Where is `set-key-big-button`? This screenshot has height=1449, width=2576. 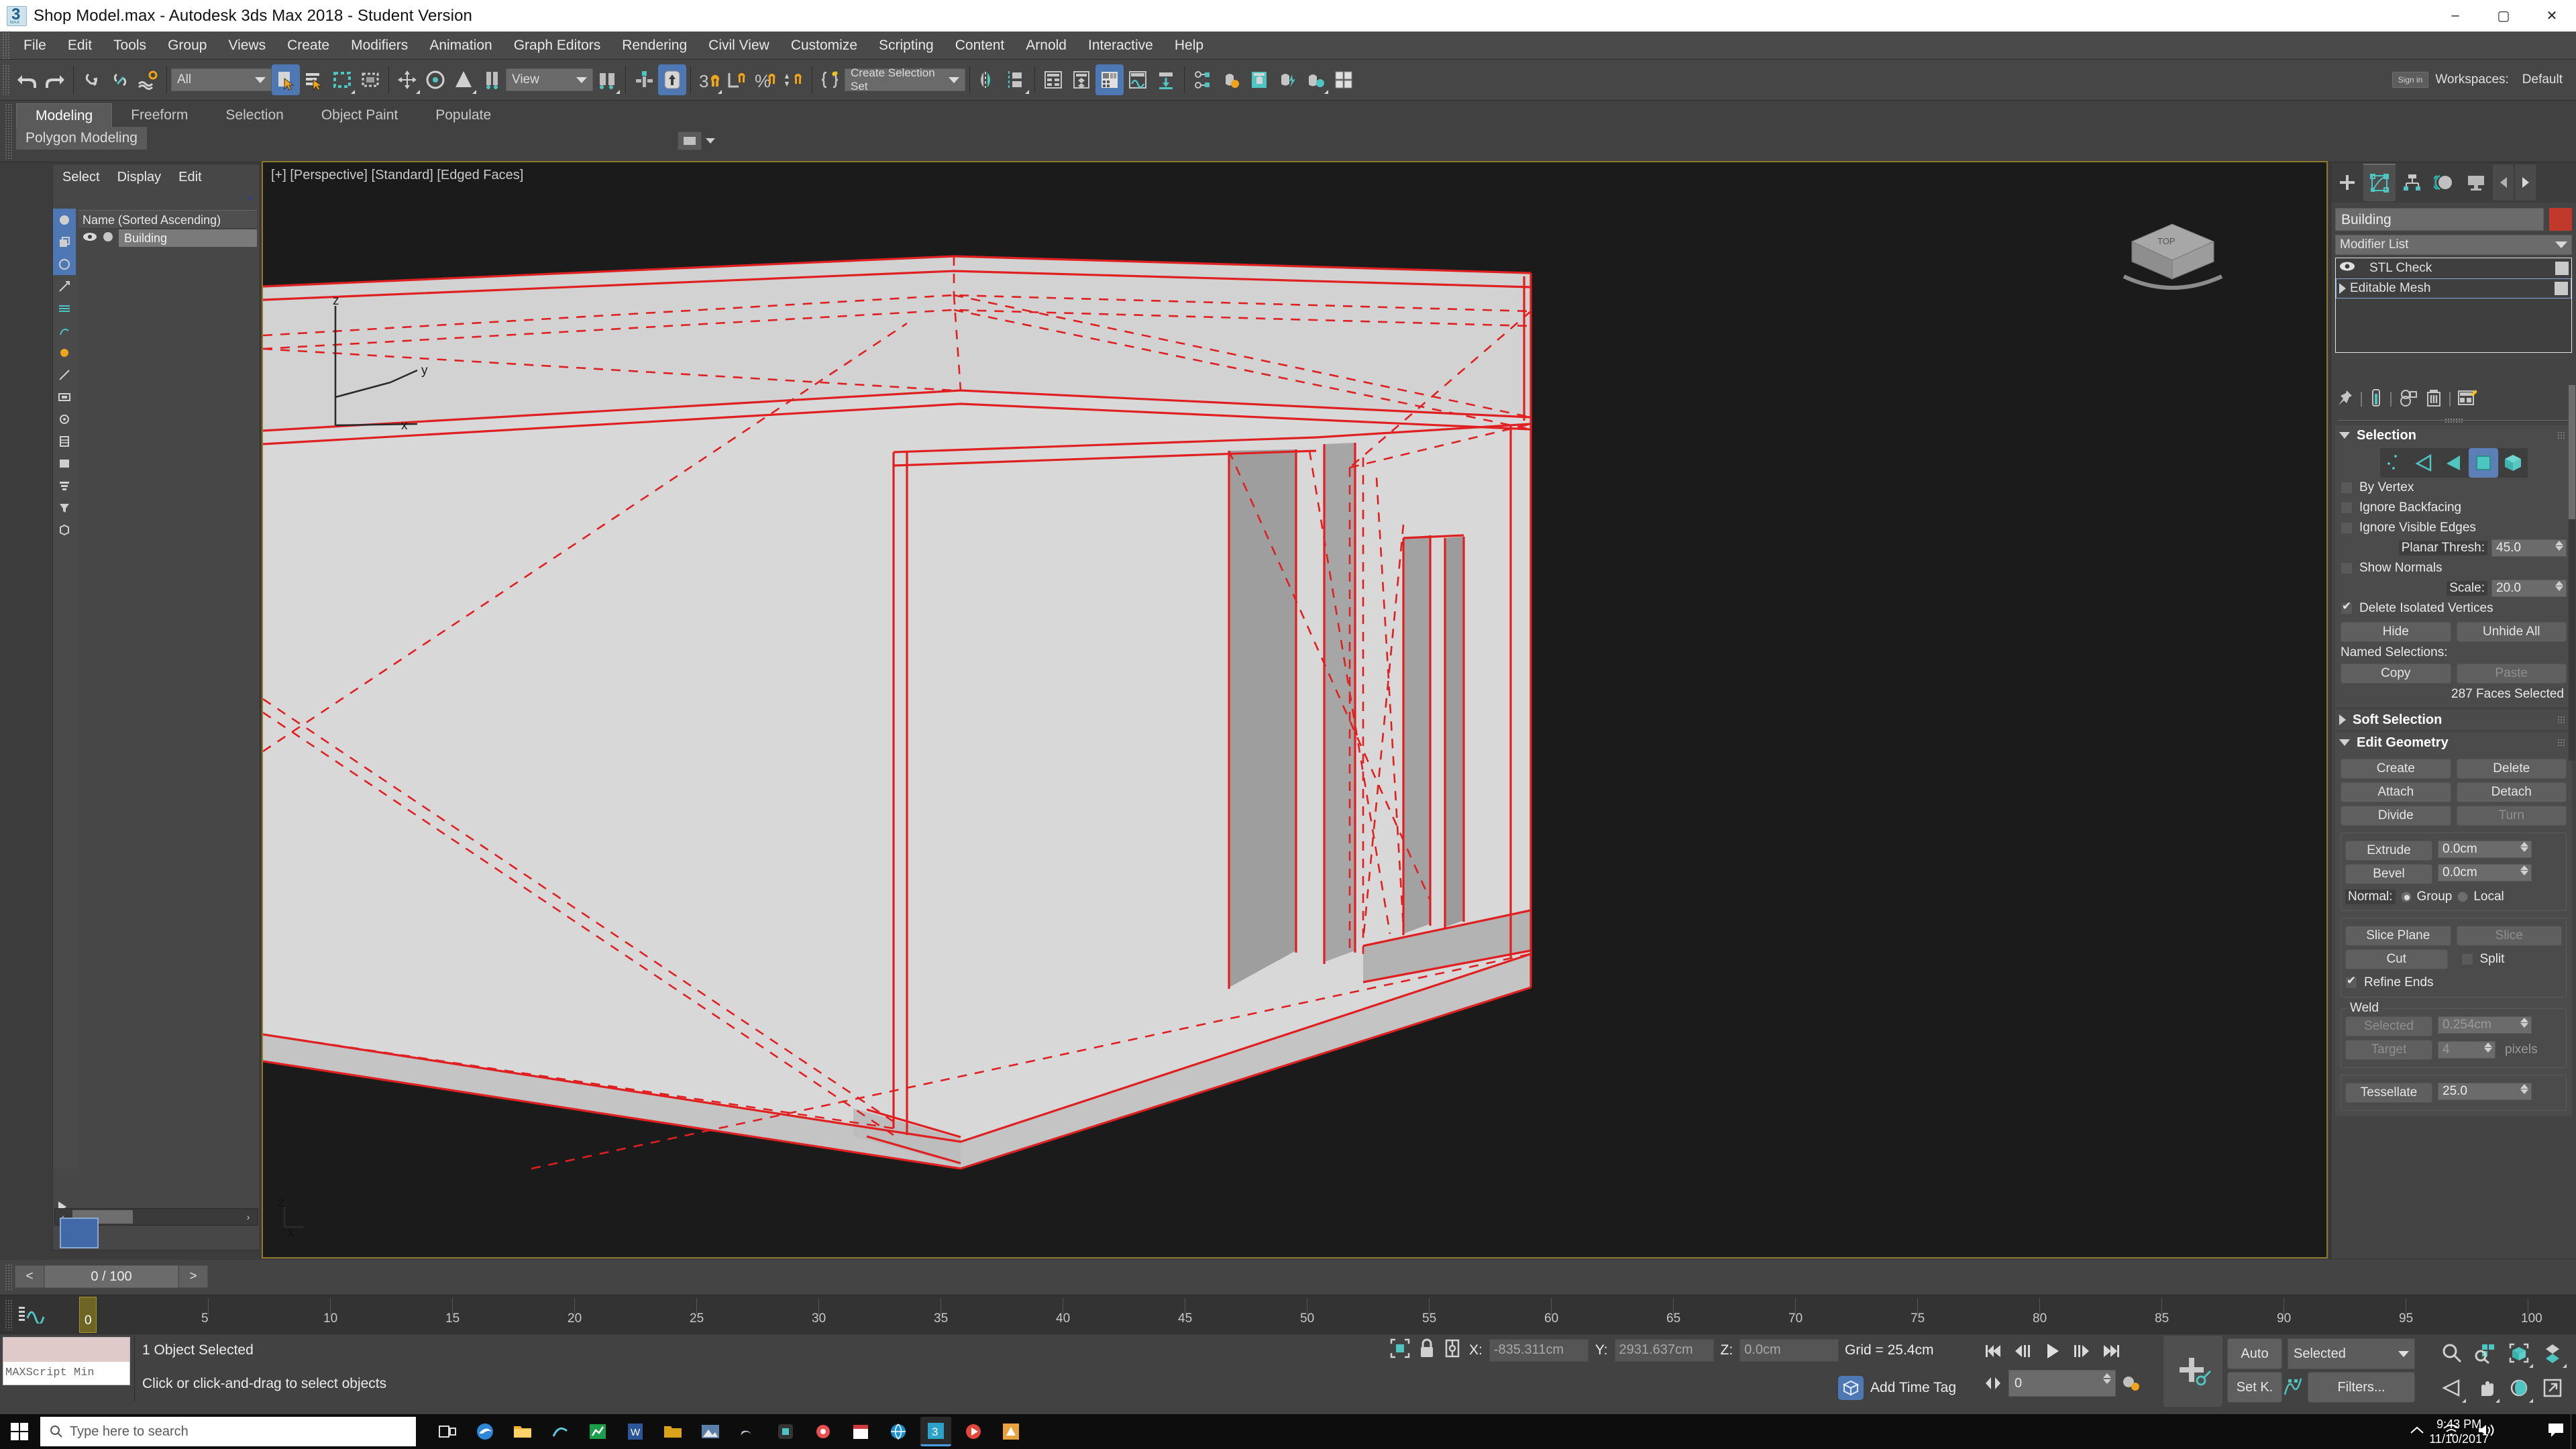
set-key-big-button is located at coordinates (2192, 1371).